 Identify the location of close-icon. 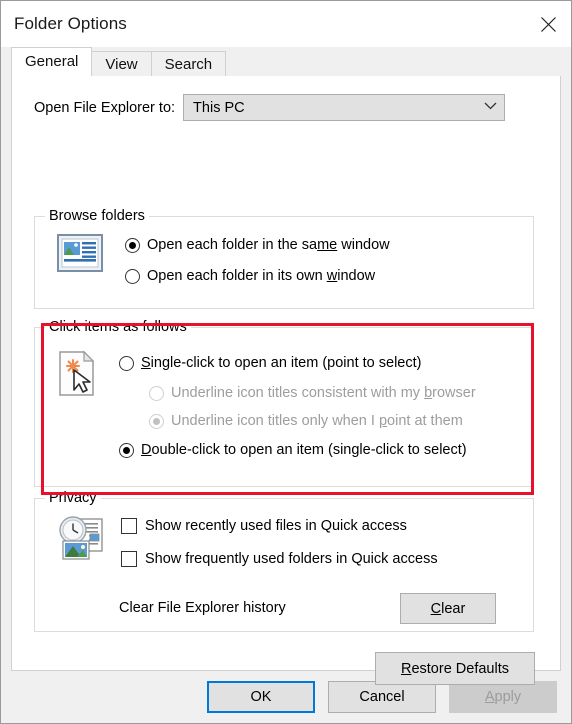
(548, 24).